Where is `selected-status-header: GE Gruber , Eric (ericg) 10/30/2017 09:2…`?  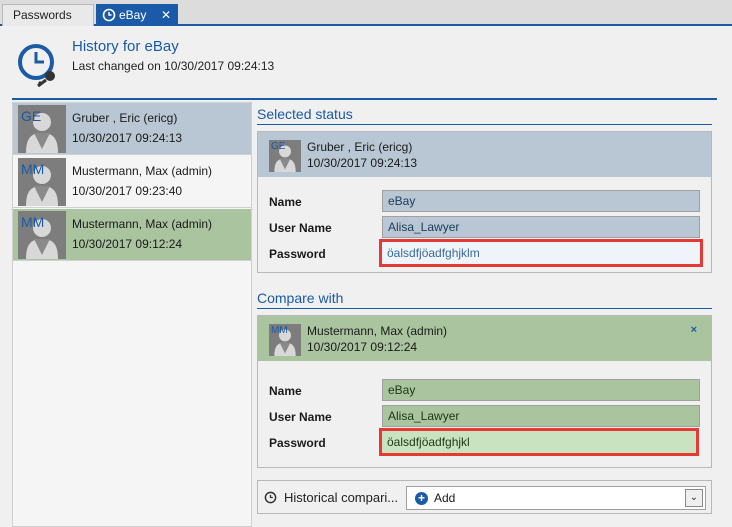 selected-status-header: GE Gruber , Eric (ericg) 10/30/2017 09:2… is located at coordinates (484, 154).